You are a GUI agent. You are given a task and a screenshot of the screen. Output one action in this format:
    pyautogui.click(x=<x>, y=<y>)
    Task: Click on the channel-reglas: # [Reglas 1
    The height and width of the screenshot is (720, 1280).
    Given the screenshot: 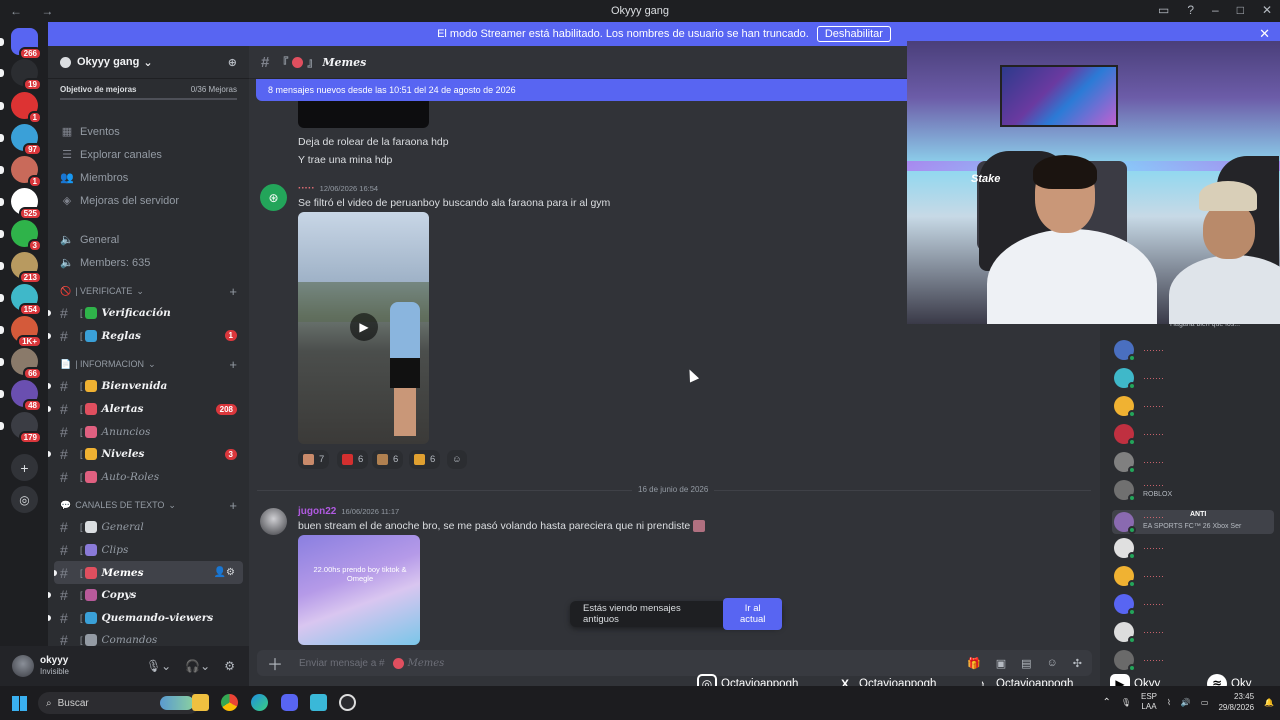 What is the action you would take?
    pyautogui.click(x=148, y=336)
    